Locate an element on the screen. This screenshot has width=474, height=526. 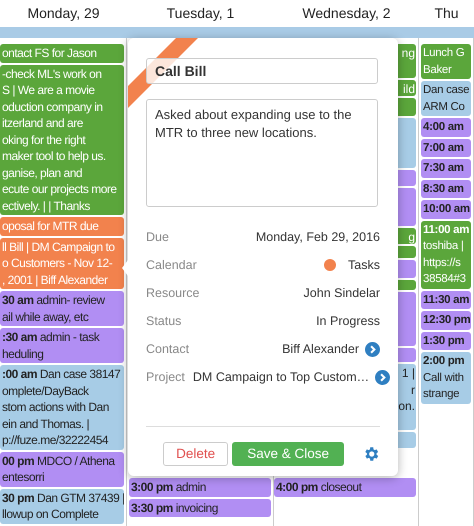
event-text: ng is located at coordinates (408, 53).